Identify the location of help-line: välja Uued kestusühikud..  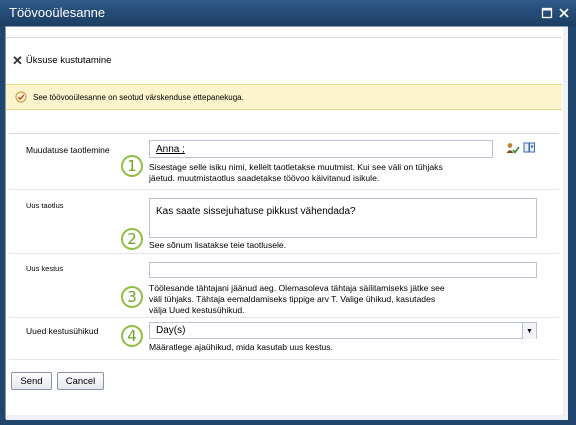
(197, 310).